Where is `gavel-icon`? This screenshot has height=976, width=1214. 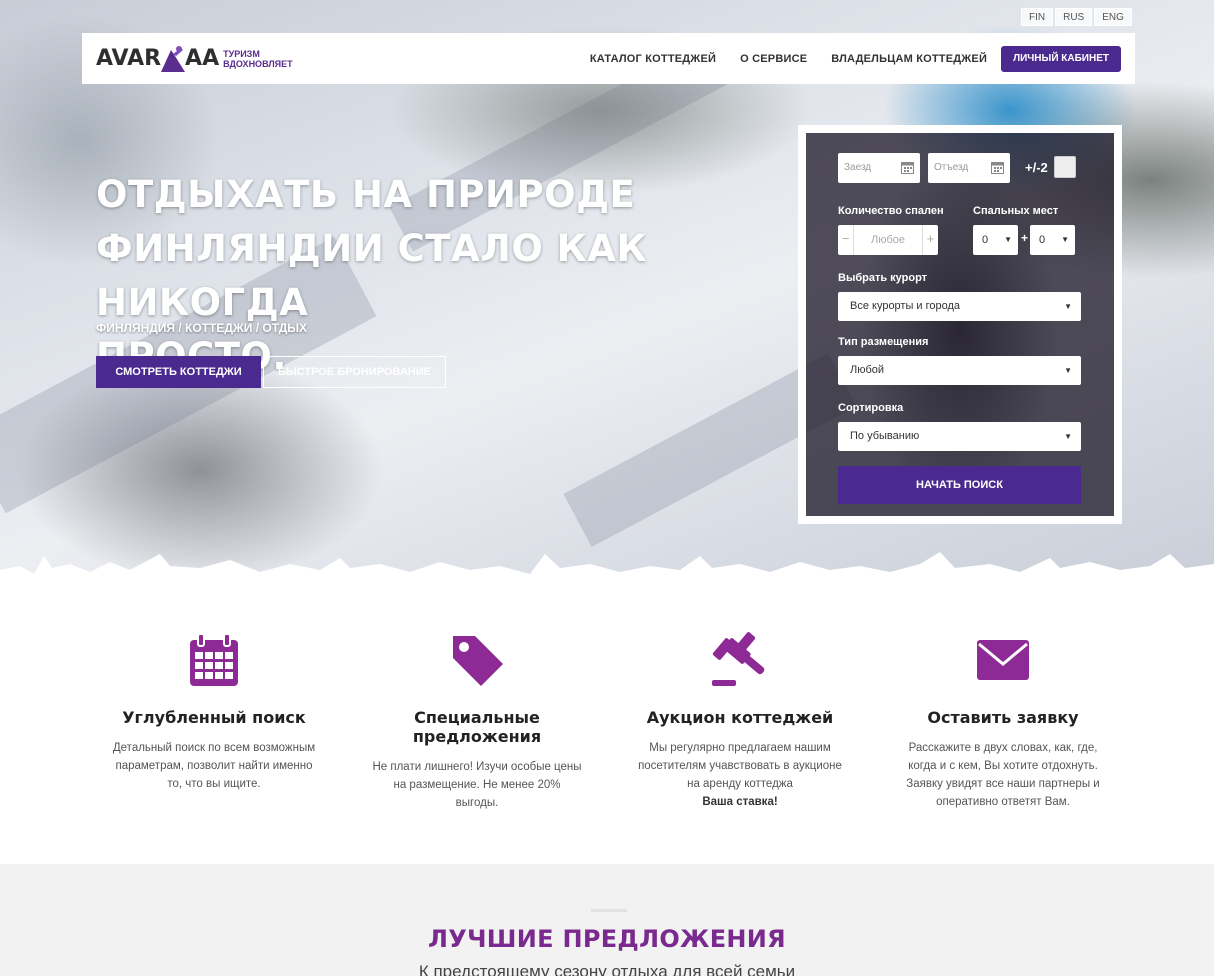
gavel-icon is located at coordinates (738, 659).